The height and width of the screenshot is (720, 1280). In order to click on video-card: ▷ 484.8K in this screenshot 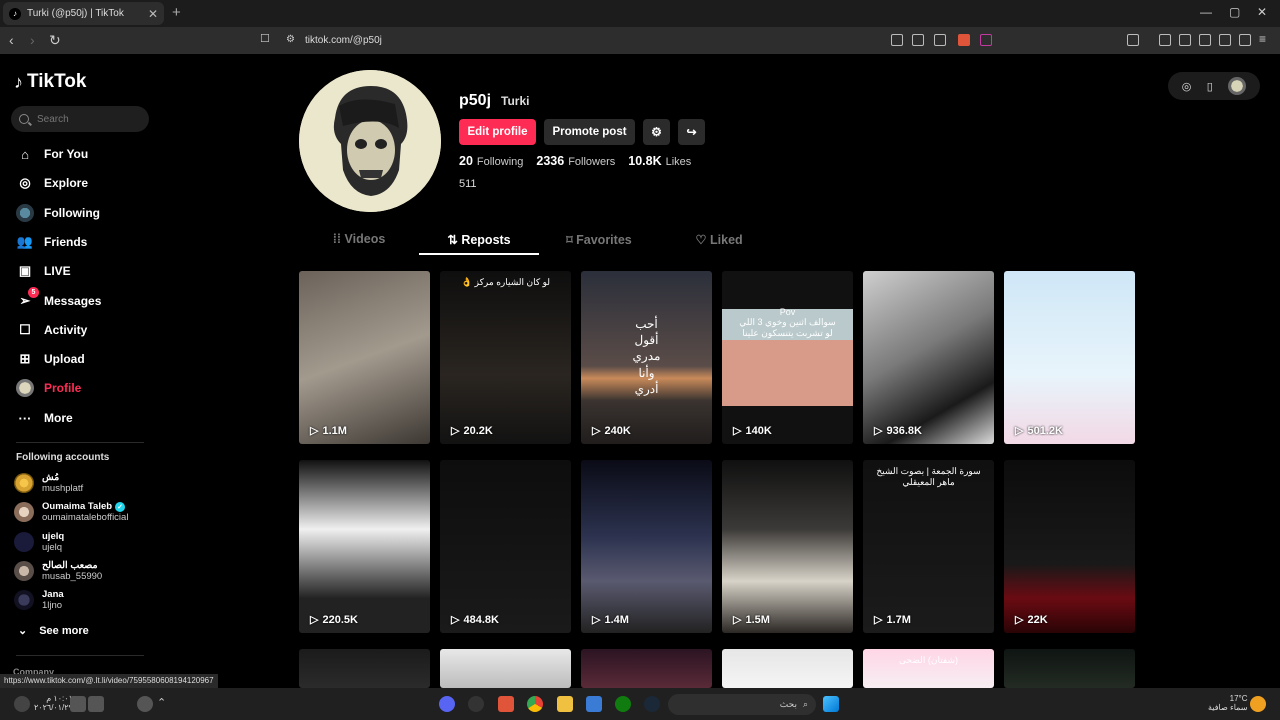, I will do `click(505, 546)`.